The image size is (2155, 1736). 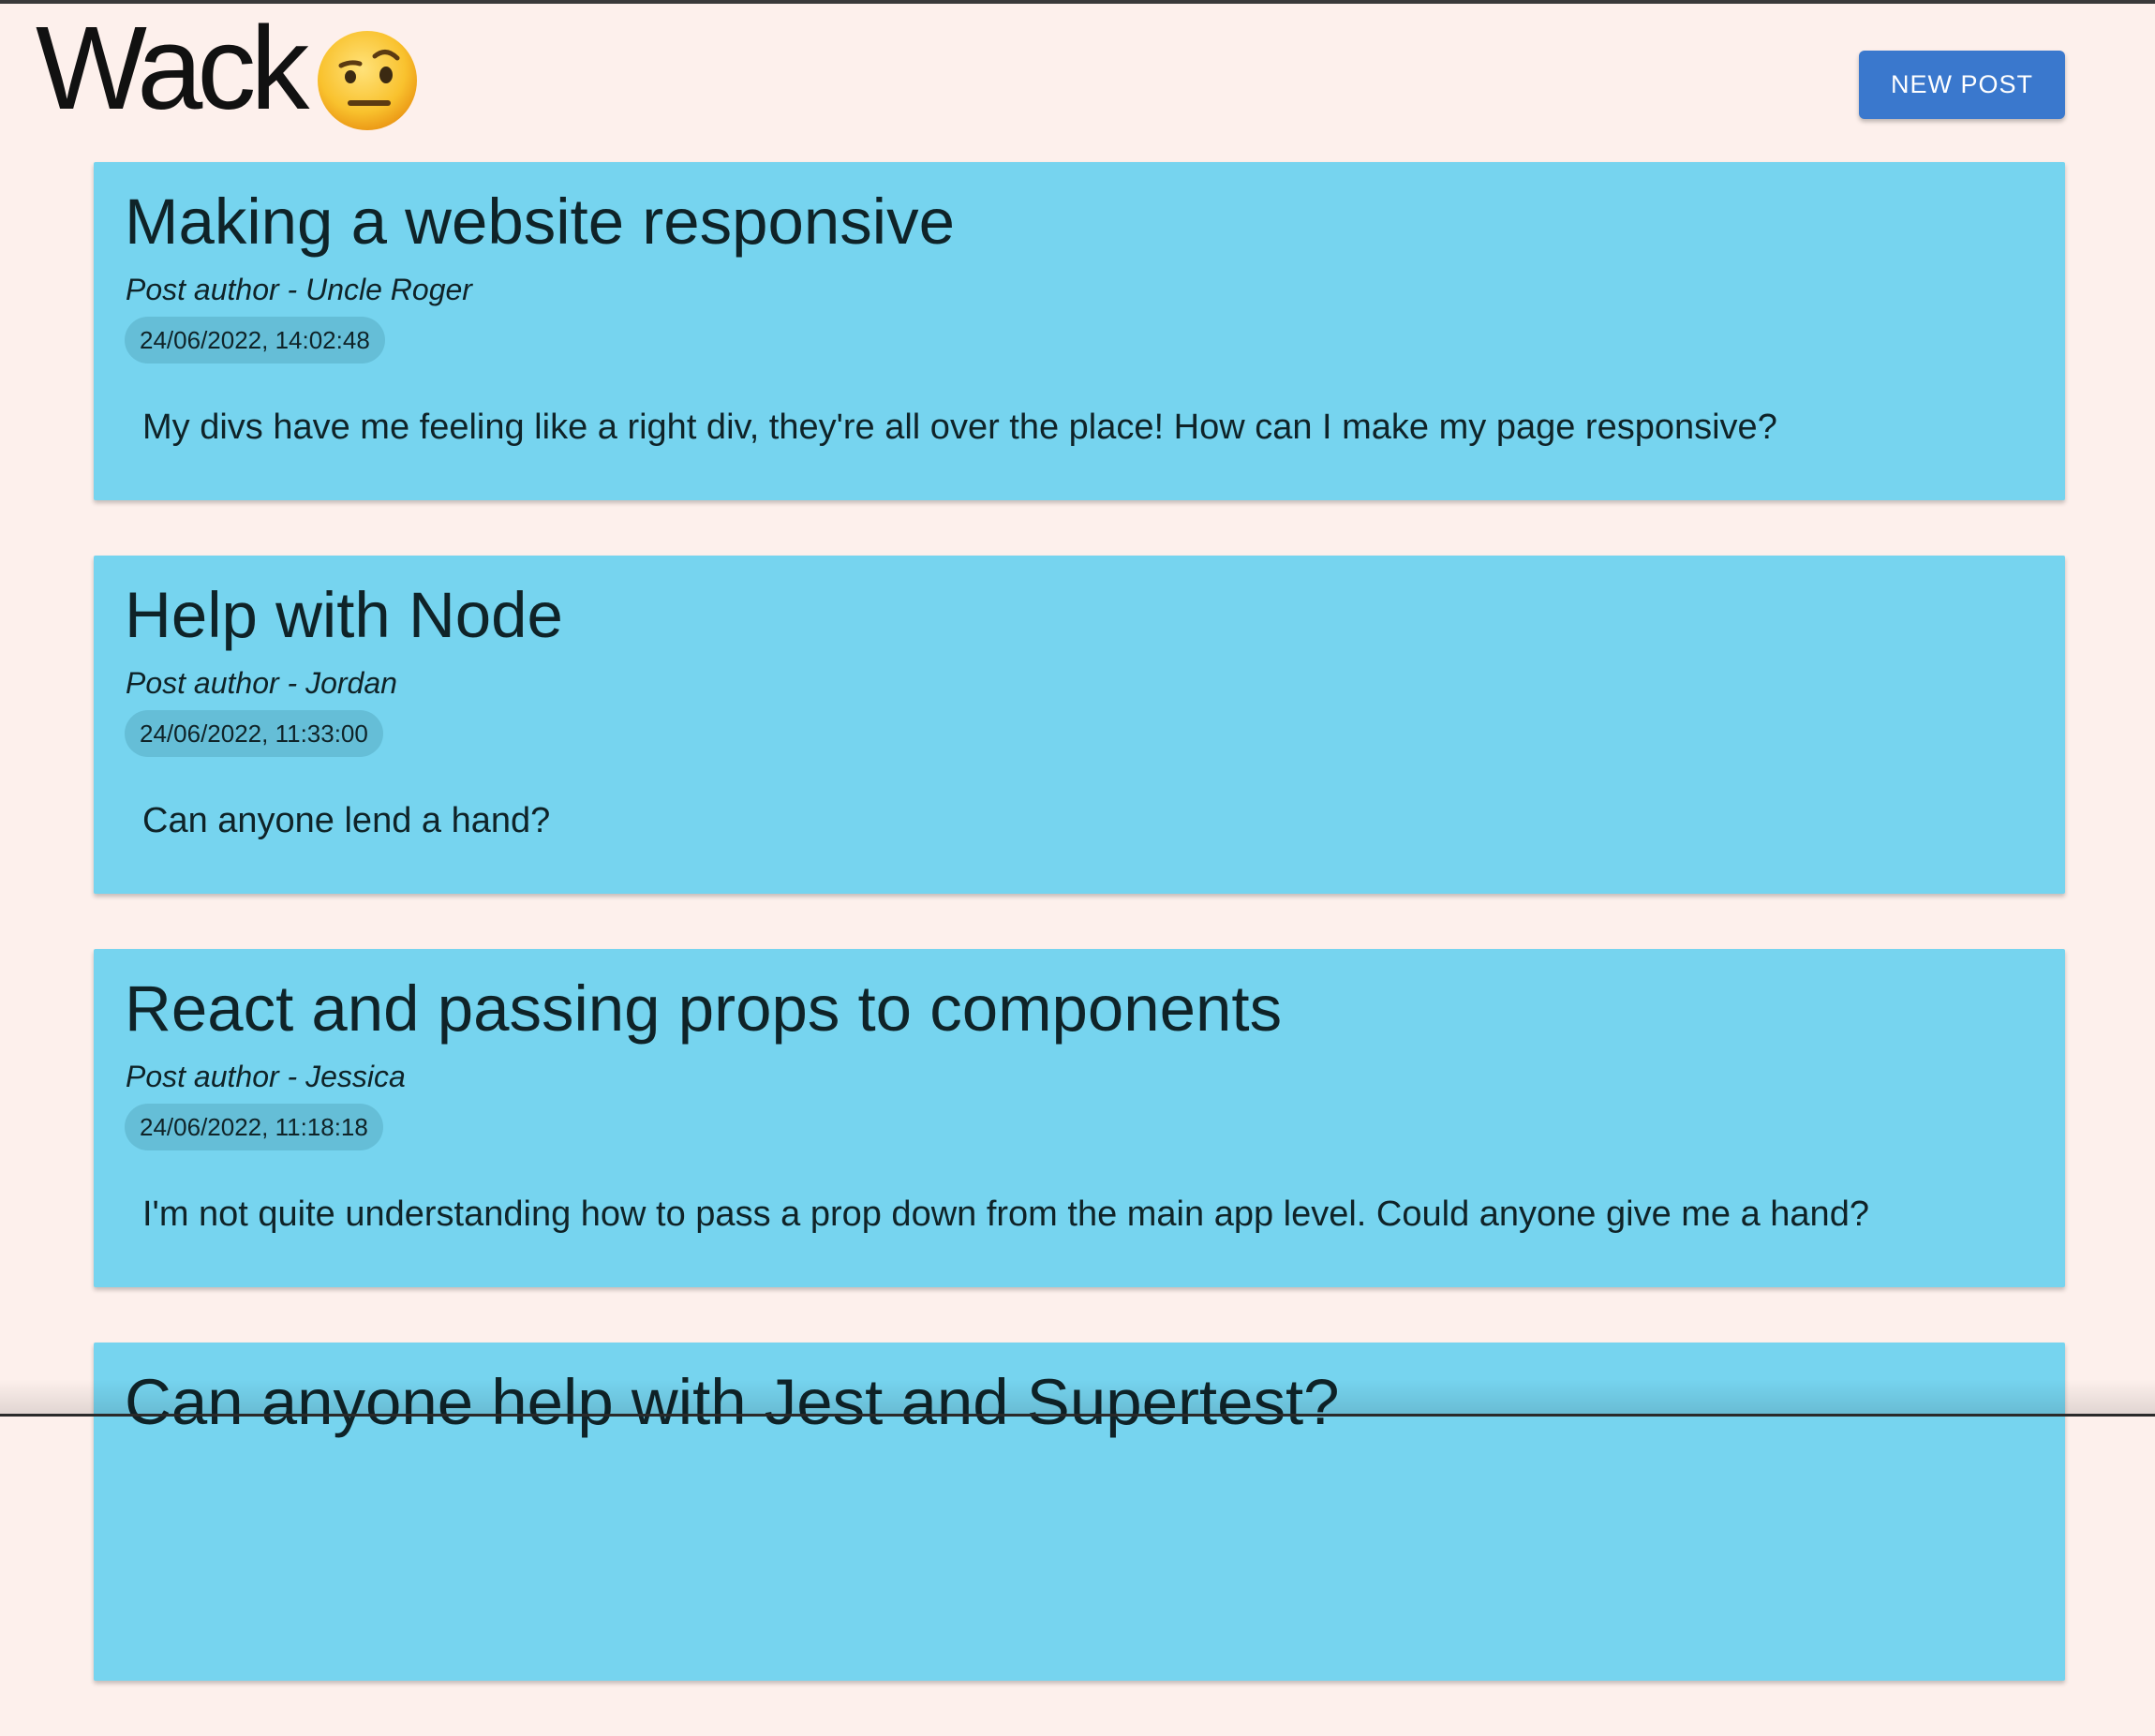 What do you see at coordinates (254, 734) in the screenshot?
I see `post-date-chip: 24/06/2022, 11:33:00` at bounding box center [254, 734].